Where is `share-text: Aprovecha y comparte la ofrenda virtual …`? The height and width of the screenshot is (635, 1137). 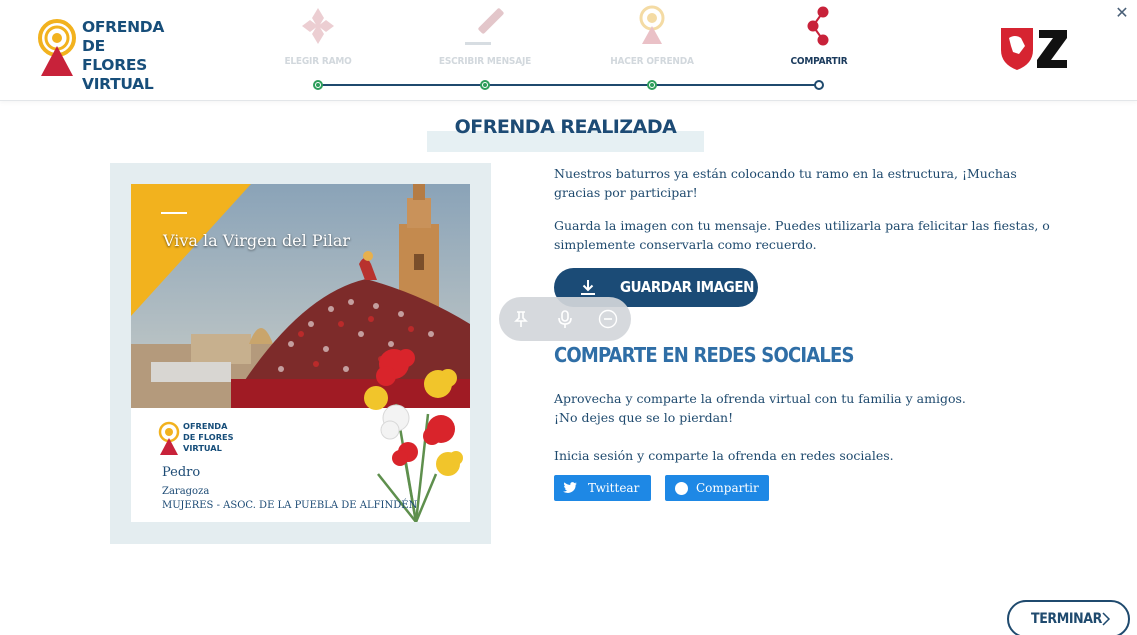 share-text: Aprovecha y comparte la ofrenda virtual … is located at coordinates (814, 408).